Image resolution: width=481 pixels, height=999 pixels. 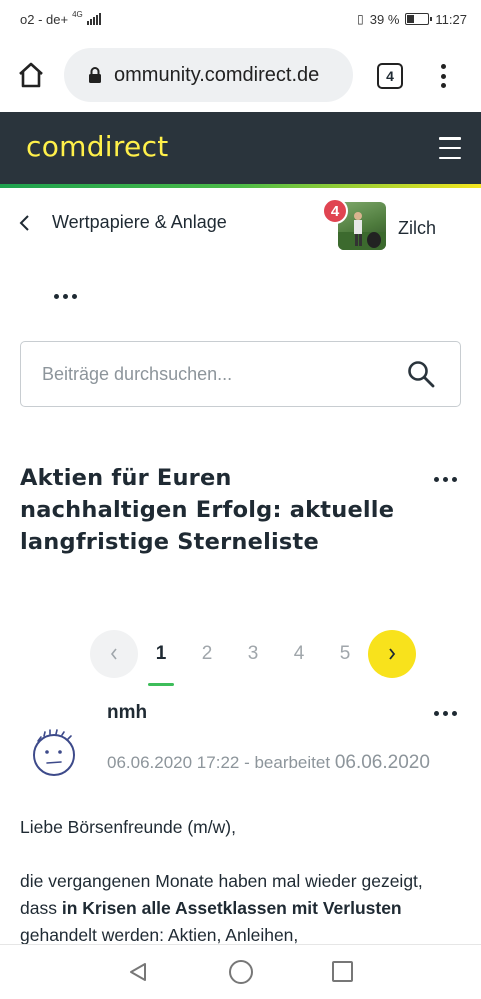 What do you see at coordinates (421, 374) in the screenshot?
I see `search-icon` at bounding box center [421, 374].